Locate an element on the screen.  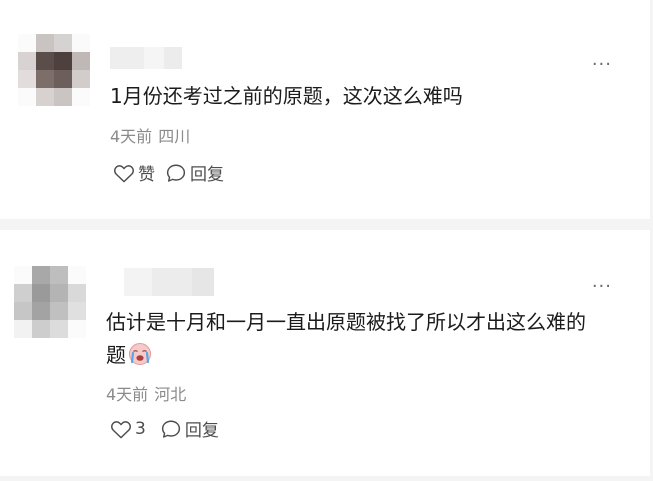
comment-meta: 4天前 河北 is located at coordinates (146, 393).